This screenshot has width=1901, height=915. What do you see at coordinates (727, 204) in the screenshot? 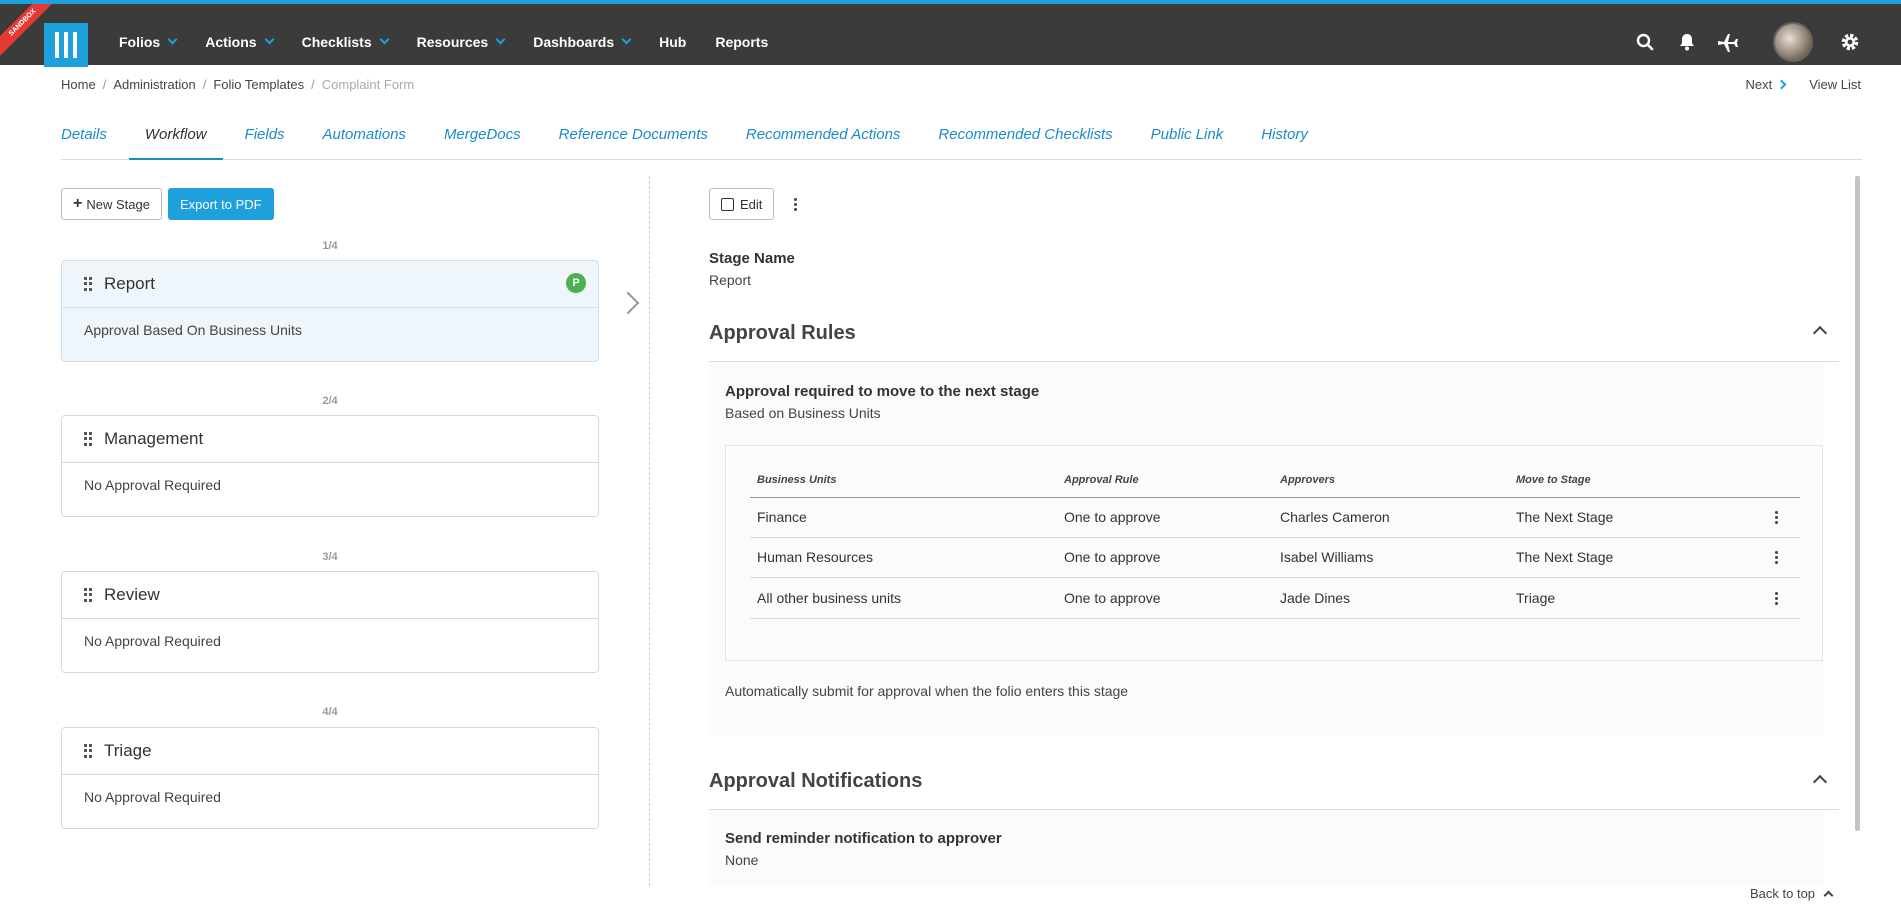
I see `edit-icon` at bounding box center [727, 204].